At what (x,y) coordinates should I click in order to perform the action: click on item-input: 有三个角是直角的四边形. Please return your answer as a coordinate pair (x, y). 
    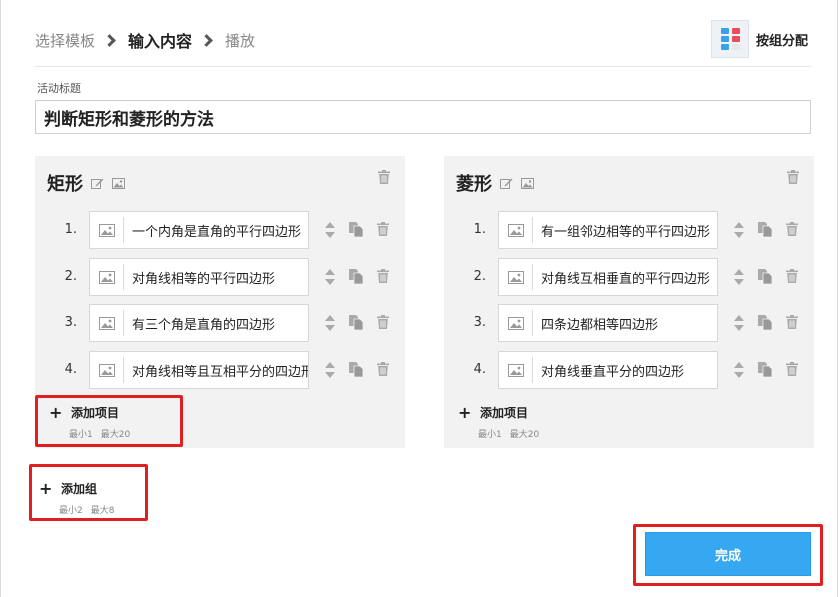
    Looking at the image, I should click on (199, 323).